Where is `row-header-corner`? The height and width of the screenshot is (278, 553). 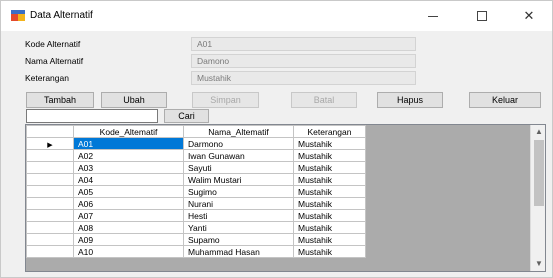 row-header-corner is located at coordinates (50, 131).